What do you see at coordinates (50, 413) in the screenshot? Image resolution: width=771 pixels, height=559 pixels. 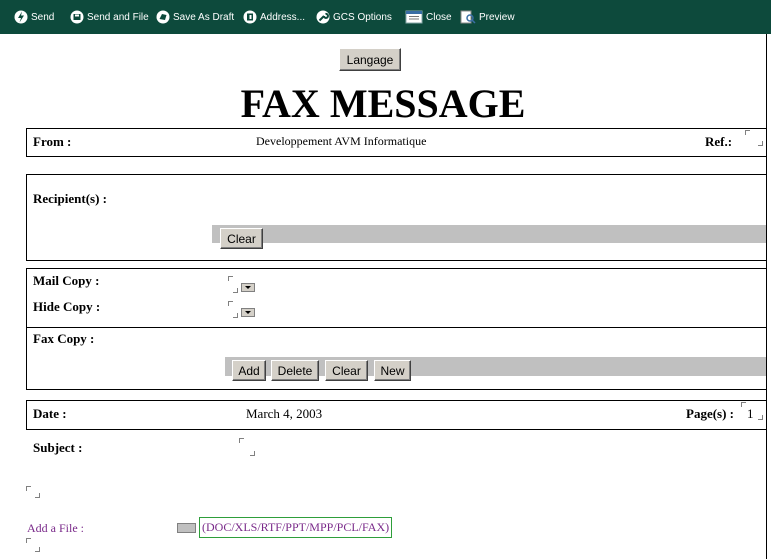 I see `date-label: Date :` at bounding box center [50, 413].